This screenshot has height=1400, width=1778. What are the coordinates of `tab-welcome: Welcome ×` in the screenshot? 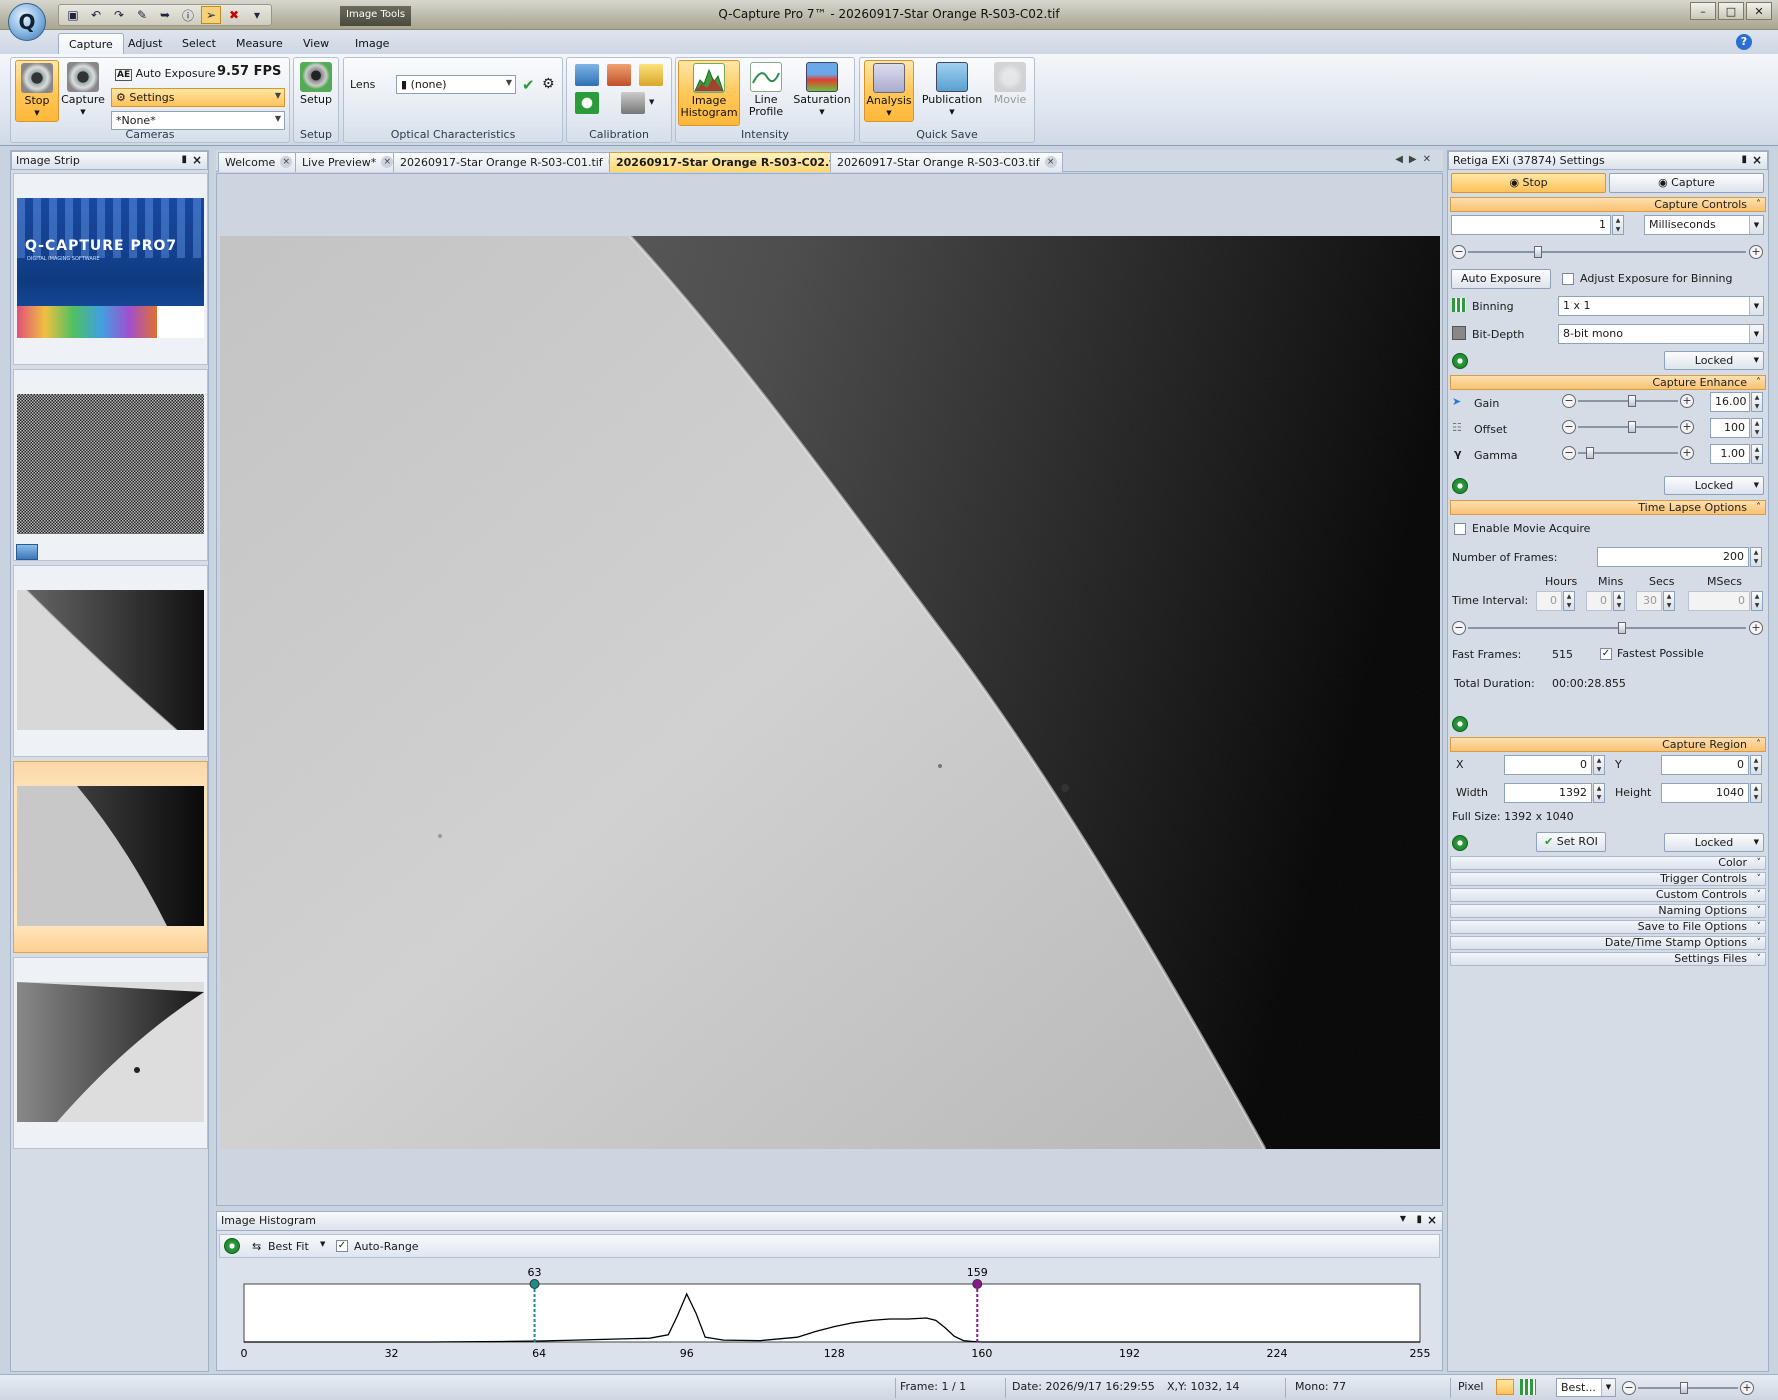 It's located at (258, 162).